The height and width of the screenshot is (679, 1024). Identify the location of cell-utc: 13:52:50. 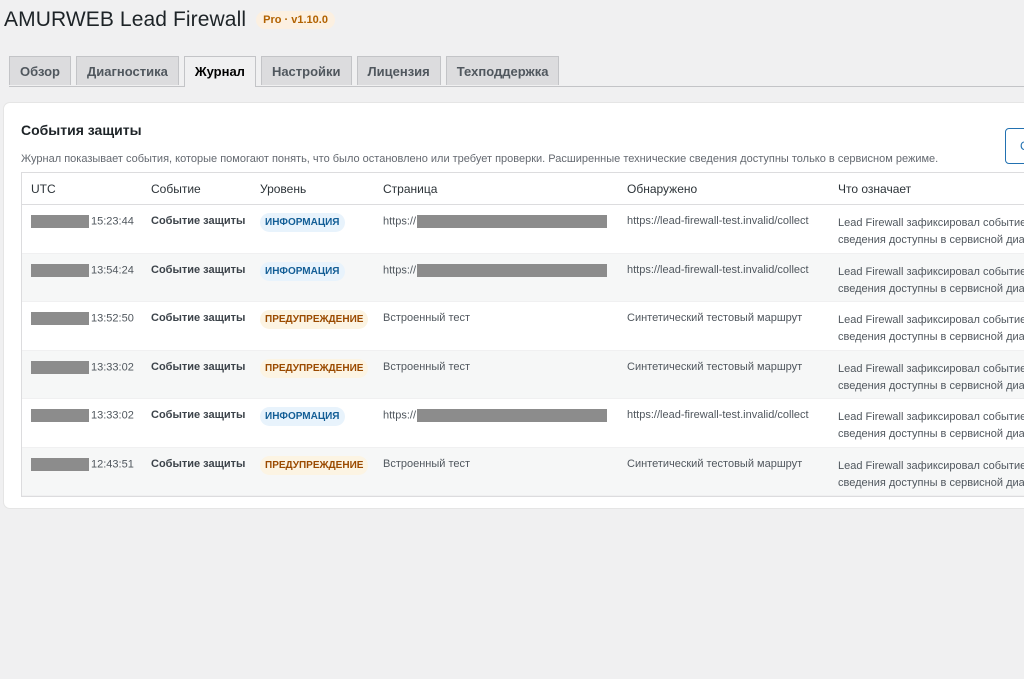
(82, 318).